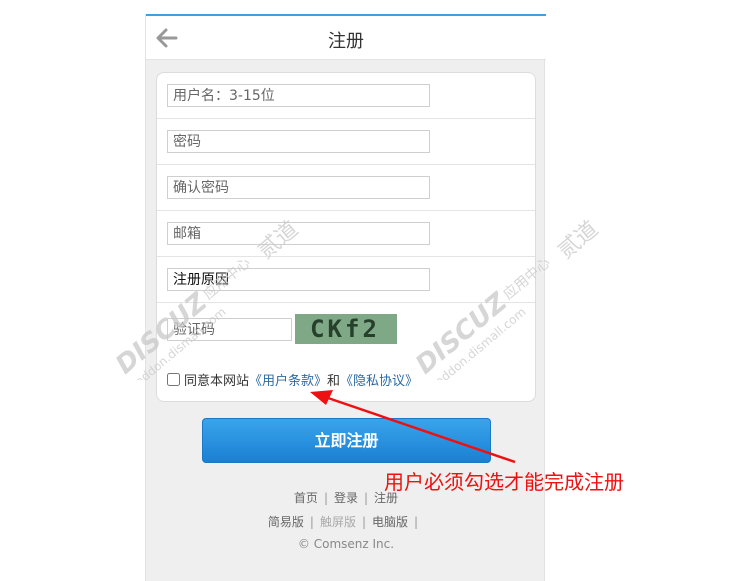 The image size is (731, 581). What do you see at coordinates (229, 329) in the screenshot?
I see `captcha-input` at bounding box center [229, 329].